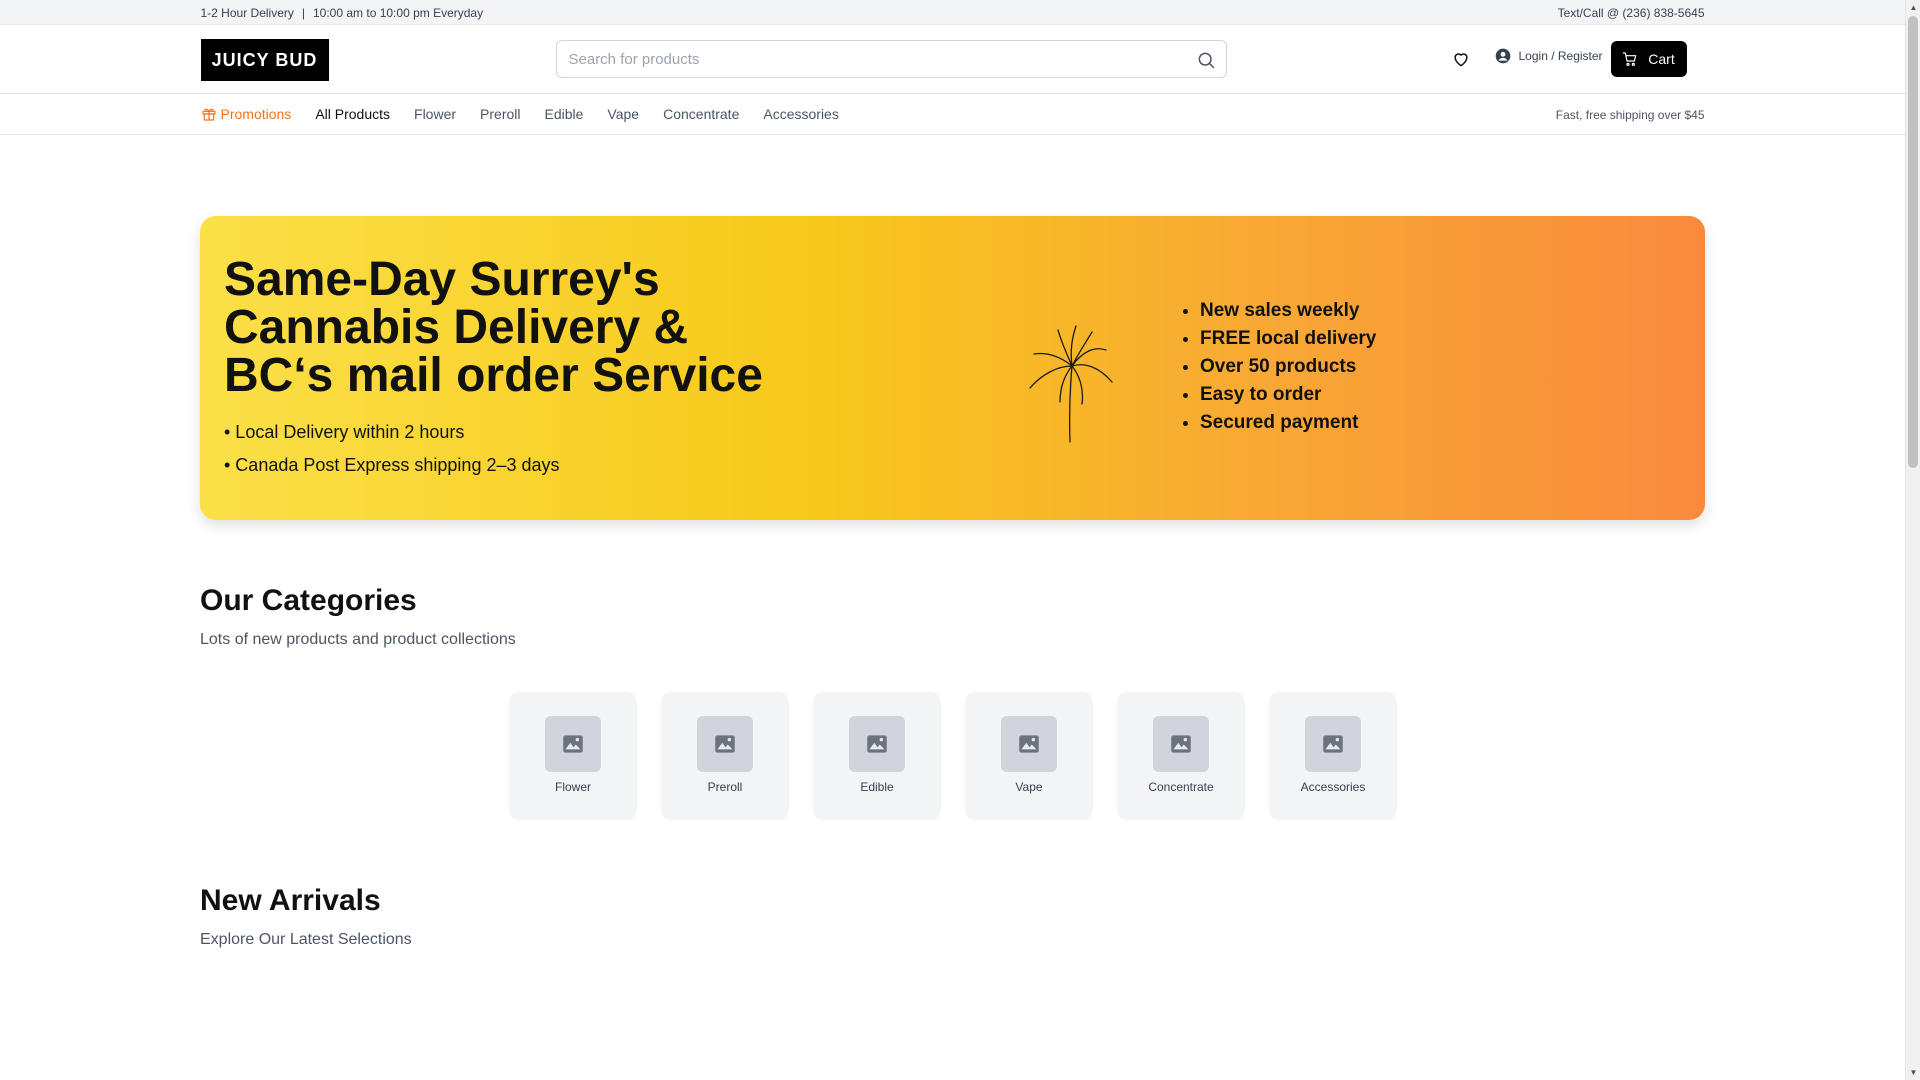 The image size is (1920, 1080). I want to click on hero-feature: Easy to order, so click(1288, 395).